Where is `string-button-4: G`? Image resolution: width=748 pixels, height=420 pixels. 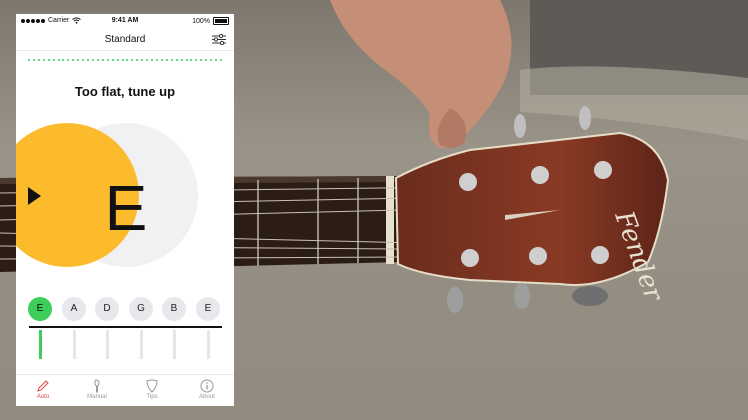 string-button-4: G is located at coordinates (141, 309).